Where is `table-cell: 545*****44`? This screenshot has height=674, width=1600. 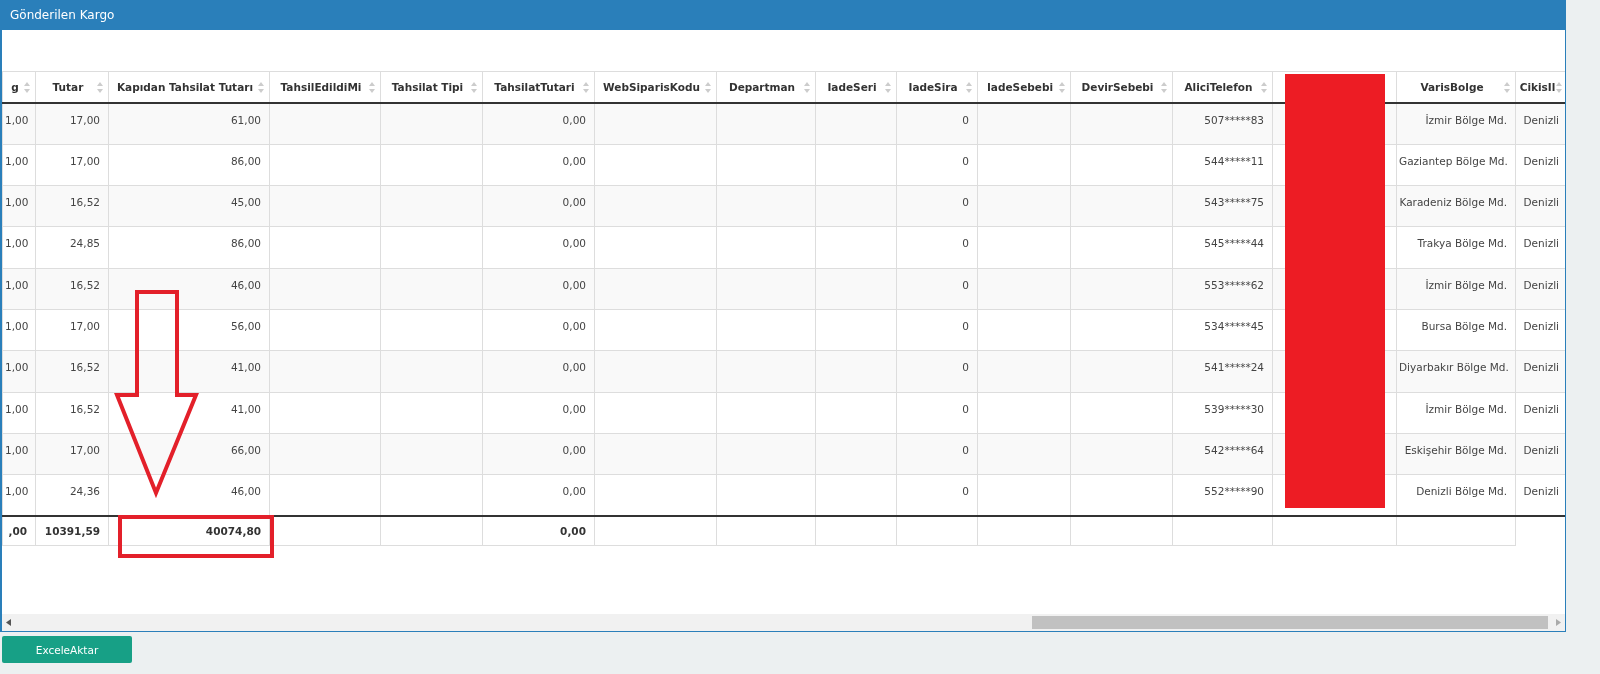 table-cell: 545*****44 is located at coordinates (1234, 243).